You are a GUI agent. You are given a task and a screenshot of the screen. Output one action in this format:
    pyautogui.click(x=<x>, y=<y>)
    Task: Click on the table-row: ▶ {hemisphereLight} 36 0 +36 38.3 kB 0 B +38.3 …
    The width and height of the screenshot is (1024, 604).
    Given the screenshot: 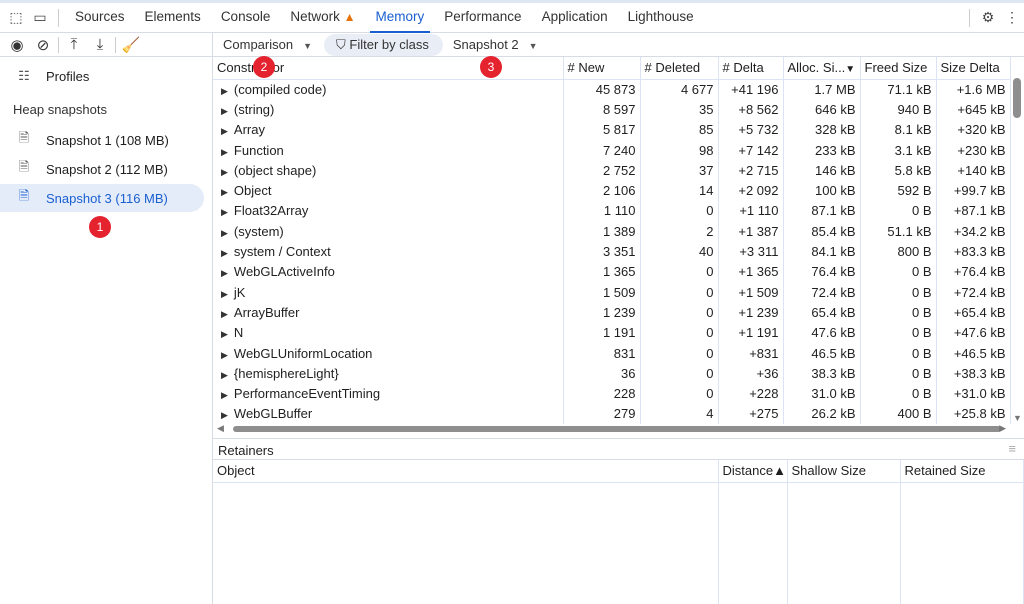 What is the action you would take?
    pyautogui.click(x=612, y=373)
    